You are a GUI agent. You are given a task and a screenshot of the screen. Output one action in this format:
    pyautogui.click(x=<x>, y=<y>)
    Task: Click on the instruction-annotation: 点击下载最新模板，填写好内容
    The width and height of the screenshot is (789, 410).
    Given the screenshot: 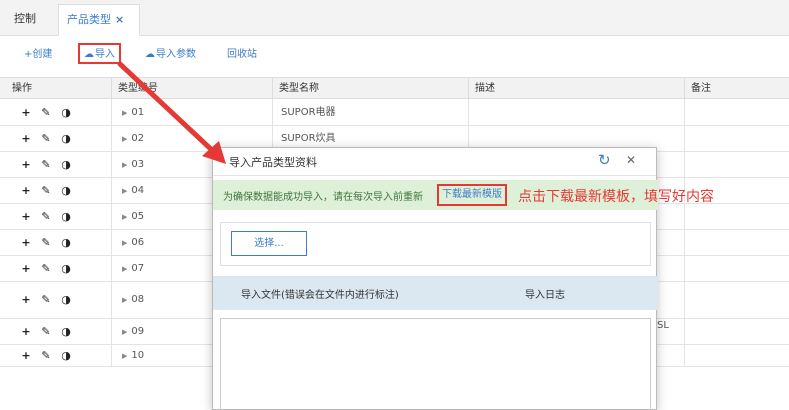 What is the action you would take?
    pyautogui.click(x=616, y=197)
    